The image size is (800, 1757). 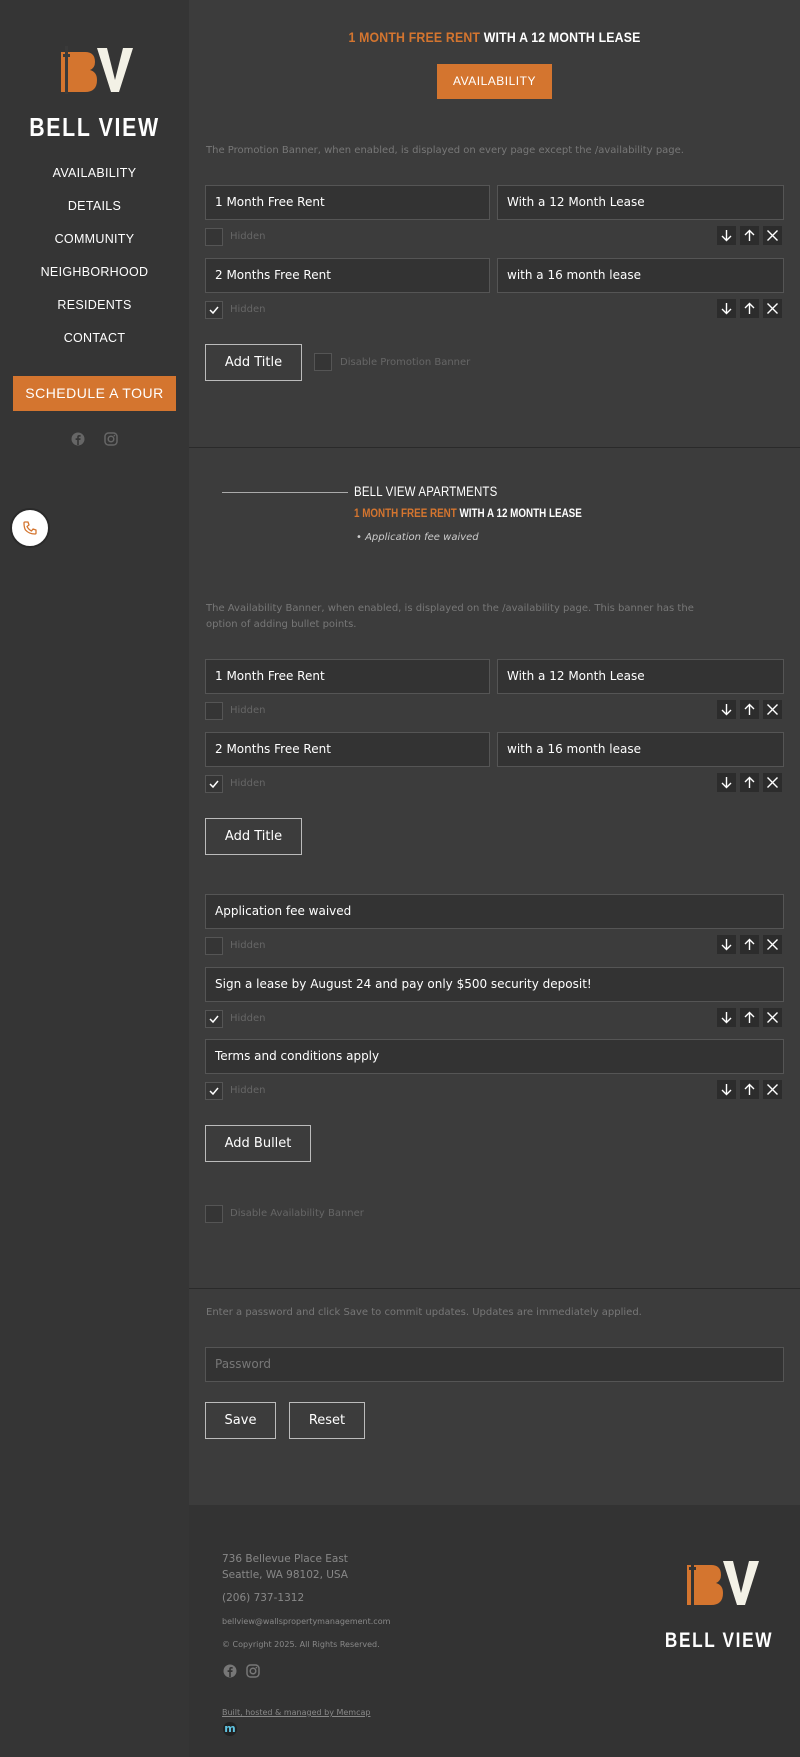 I want to click on bullet-3-hidden-checkbox, so click(x=214, y=1091).